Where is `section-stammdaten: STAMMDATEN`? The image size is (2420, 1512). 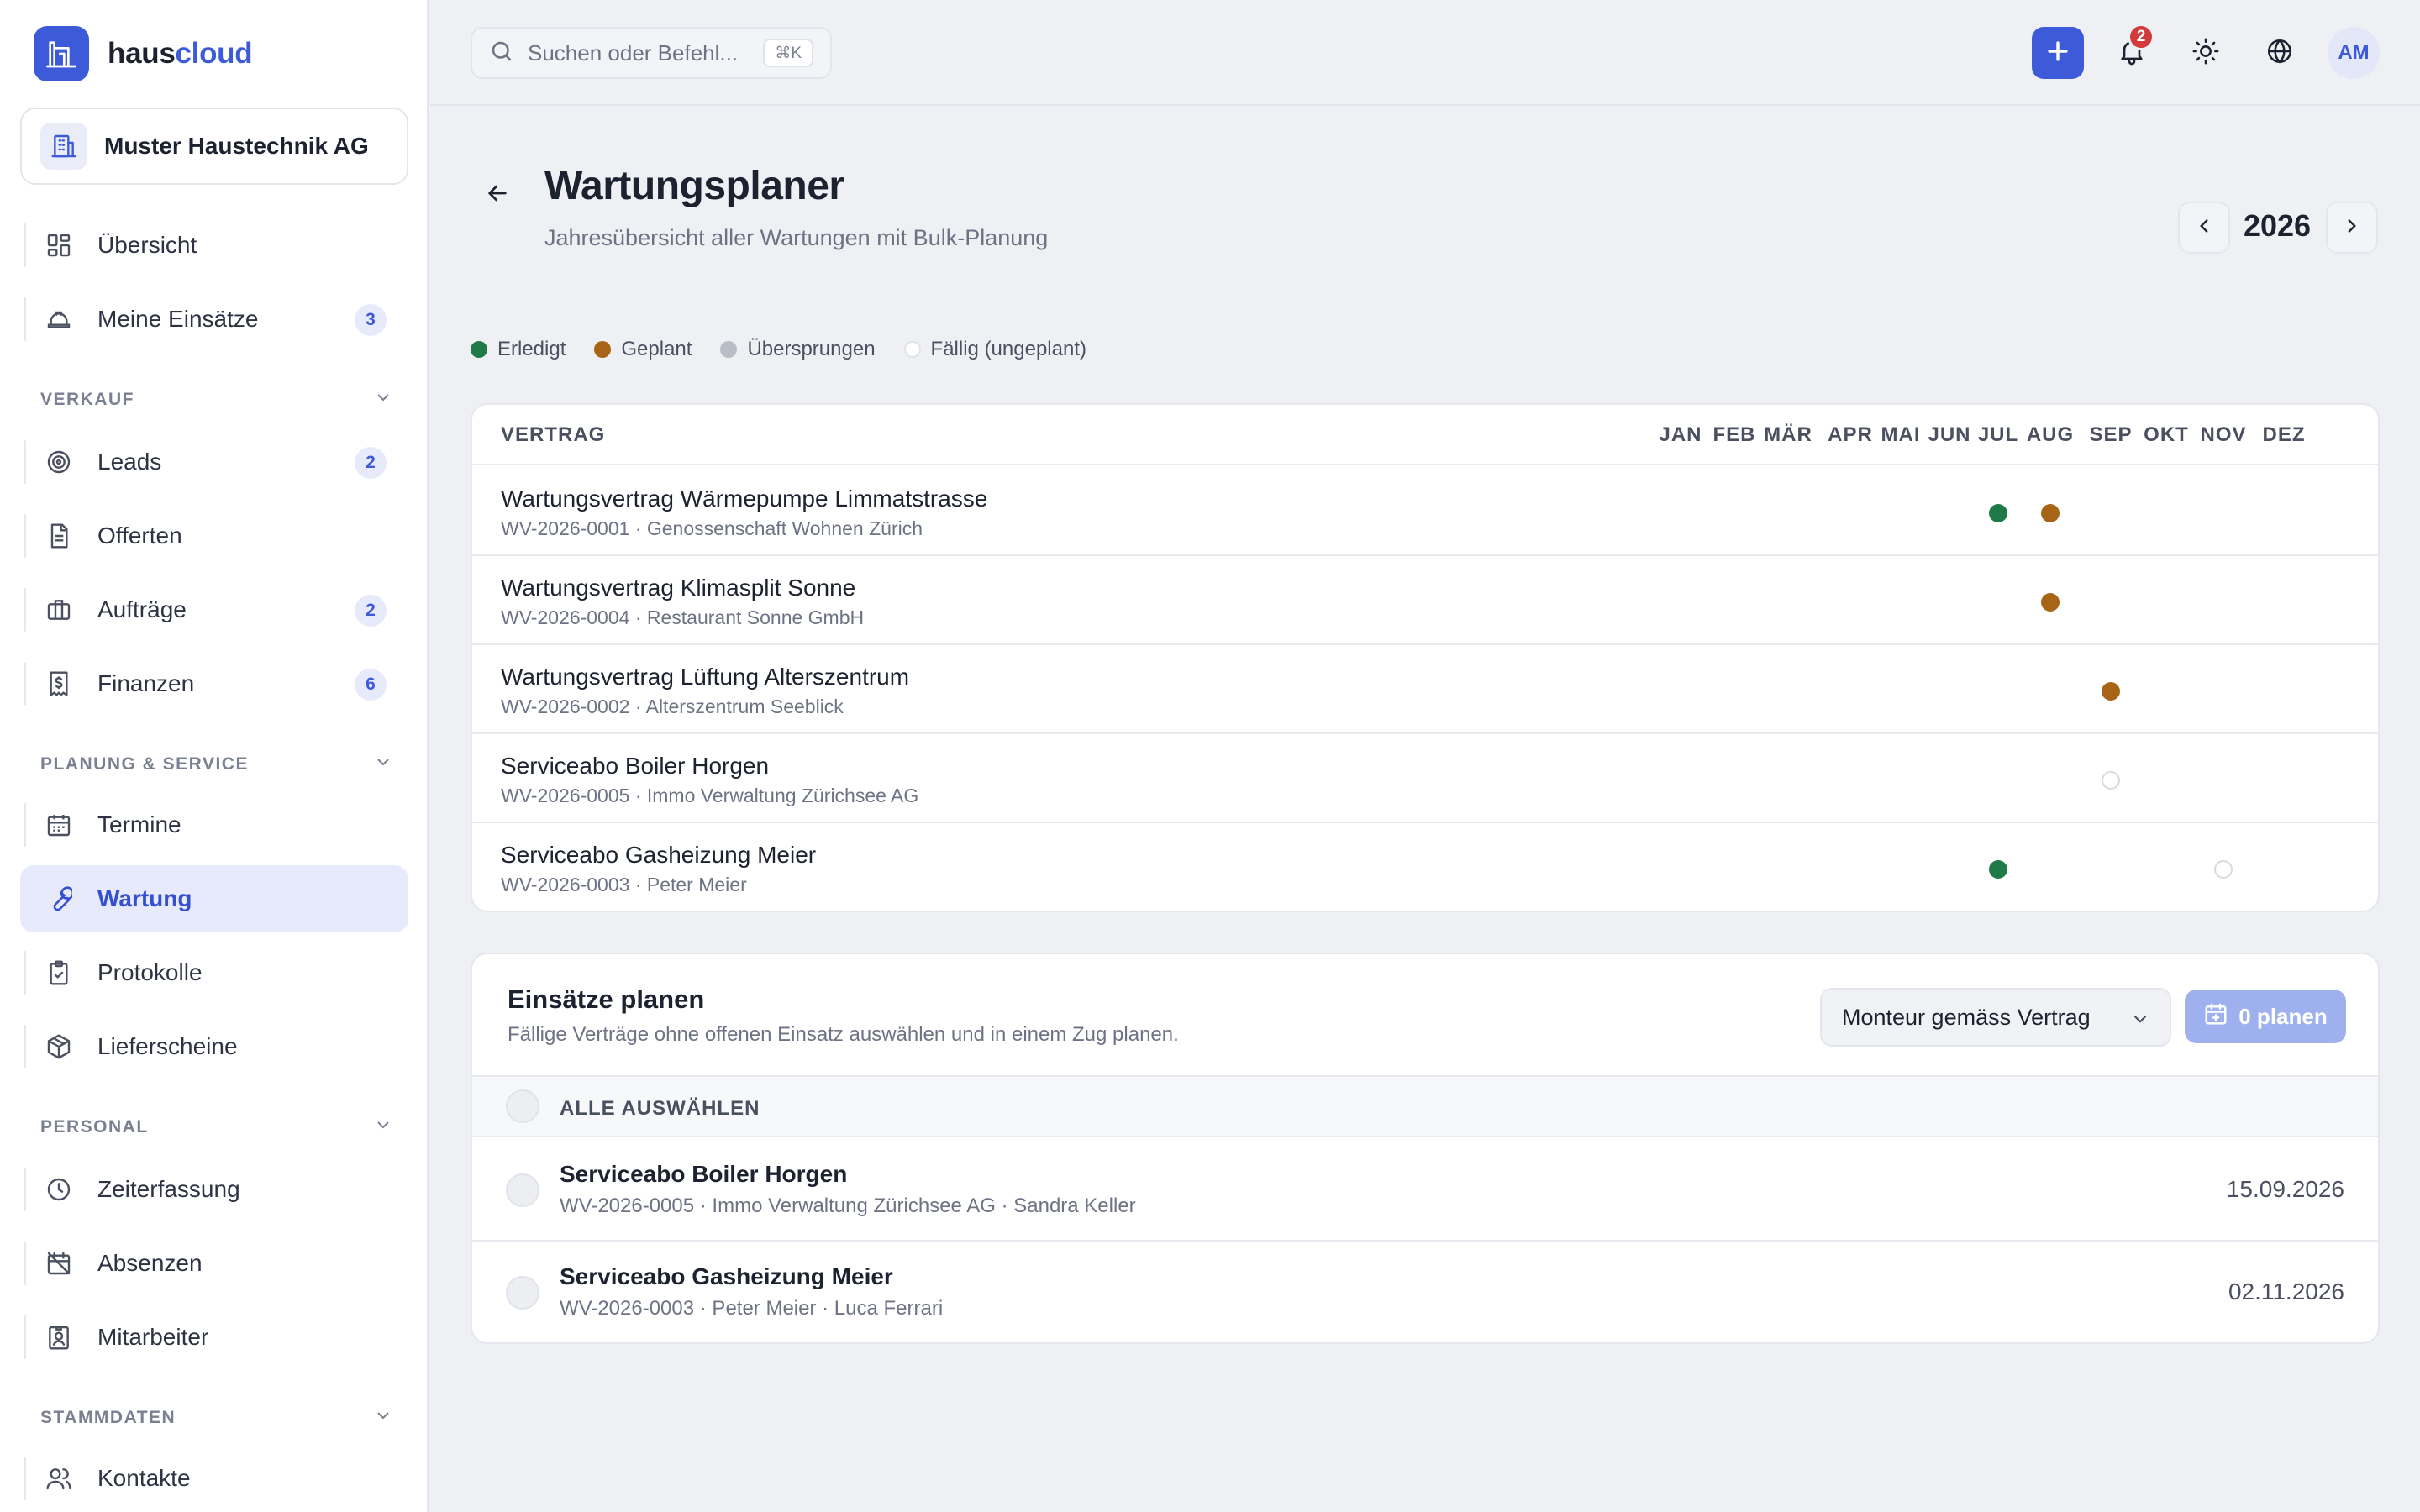
section-stammdaten: STAMMDATEN is located at coordinates (217, 1418).